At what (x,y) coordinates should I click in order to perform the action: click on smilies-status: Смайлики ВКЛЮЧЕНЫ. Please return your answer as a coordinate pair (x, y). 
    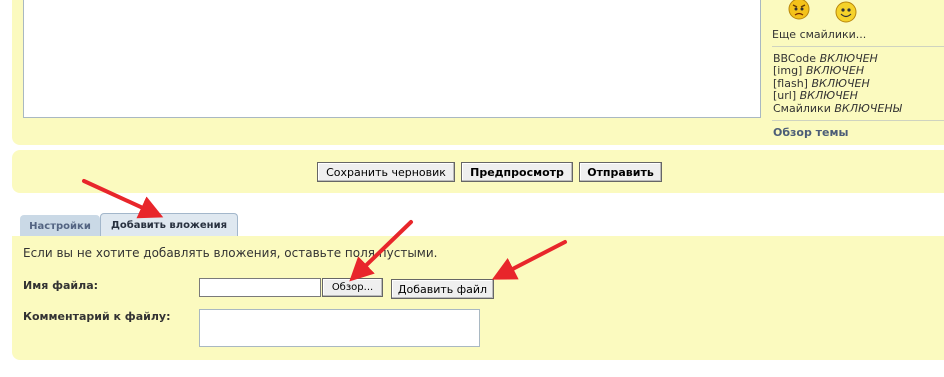
    Looking at the image, I should click on (837, 108).